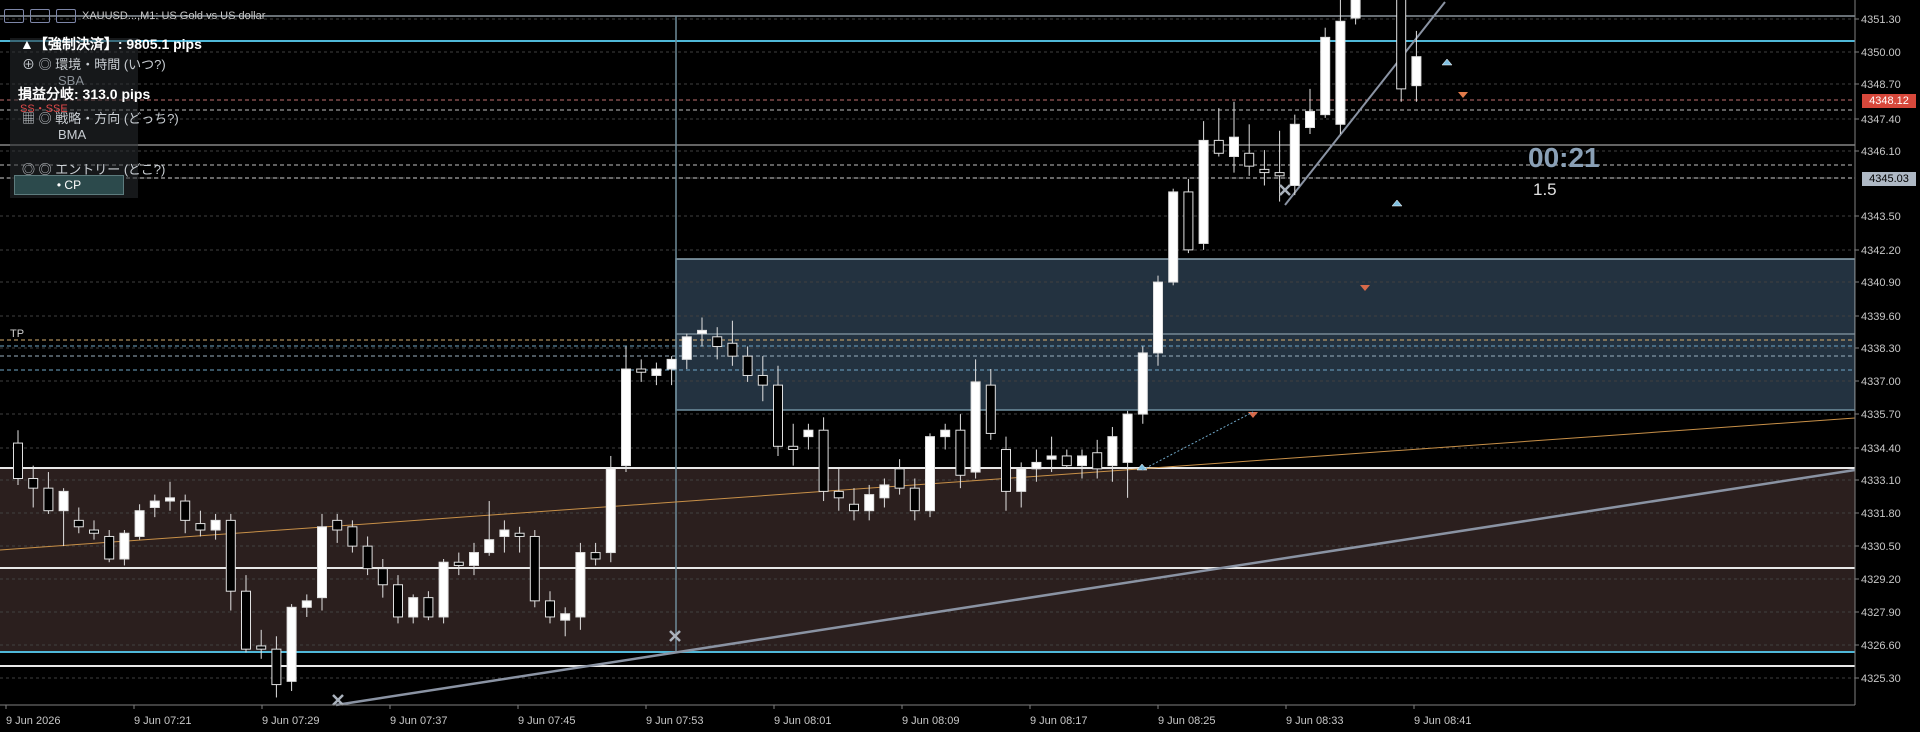 The image size is (1920, 732). What do you see at coordinates (1881, 53) in the screenshot?
I see `y-tick-label: 4350.00` at bounding box center [1881, 53].